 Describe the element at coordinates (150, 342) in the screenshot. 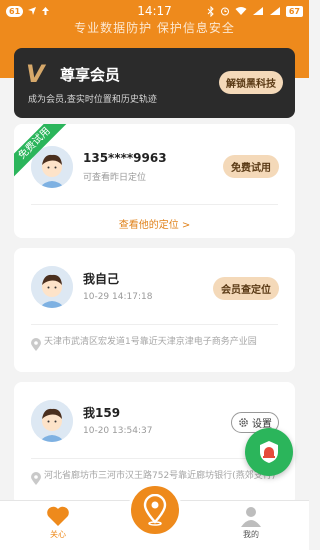

I see `contact-address: 天津市武清区宏发道1号靠近天津京津电子商务产业园` at that location.